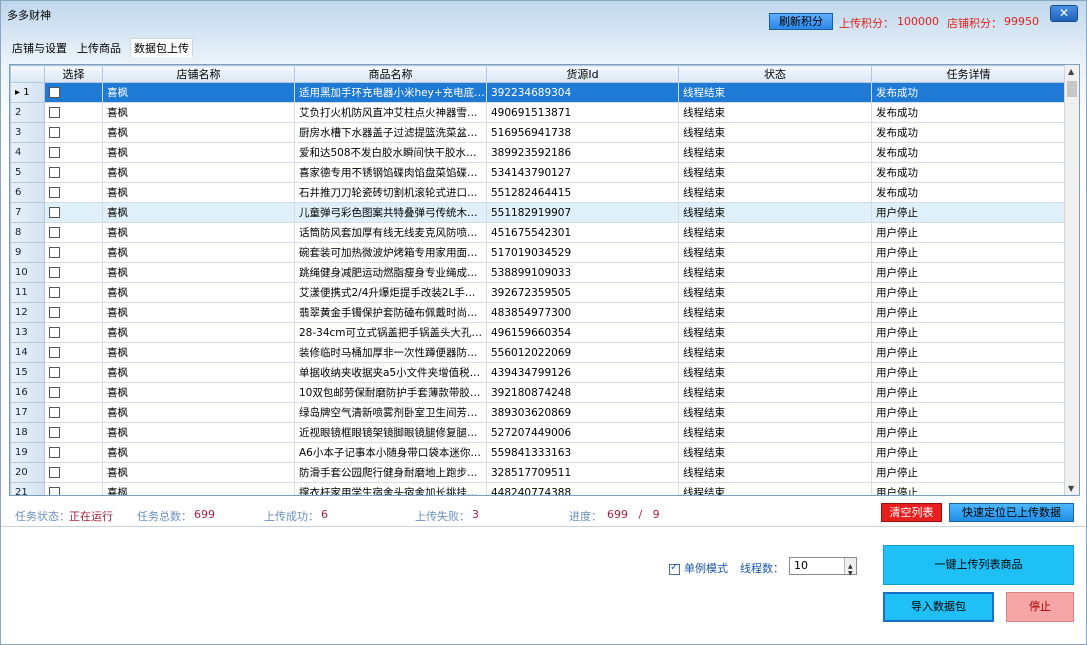 Image resolution: width=1087 pixels, height=645 pixels. I want to click on header-product: 商品名称, so click(390, 74).